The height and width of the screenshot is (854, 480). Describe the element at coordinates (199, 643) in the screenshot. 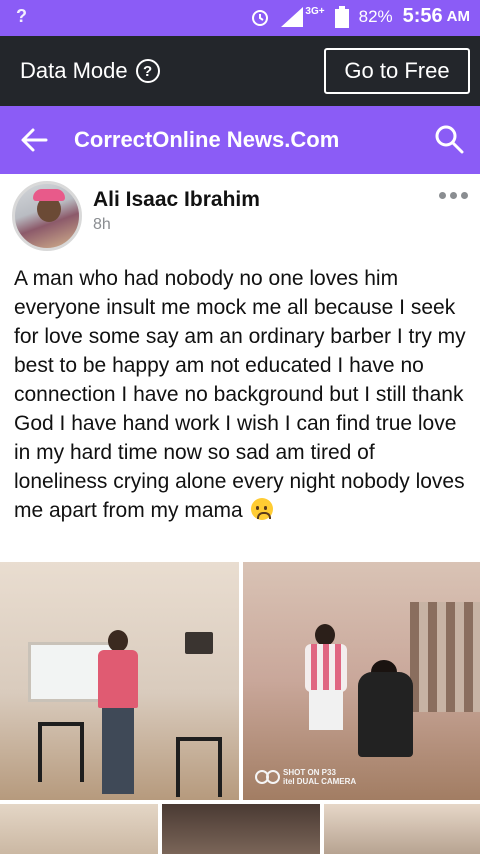

I see `tv` at that location.